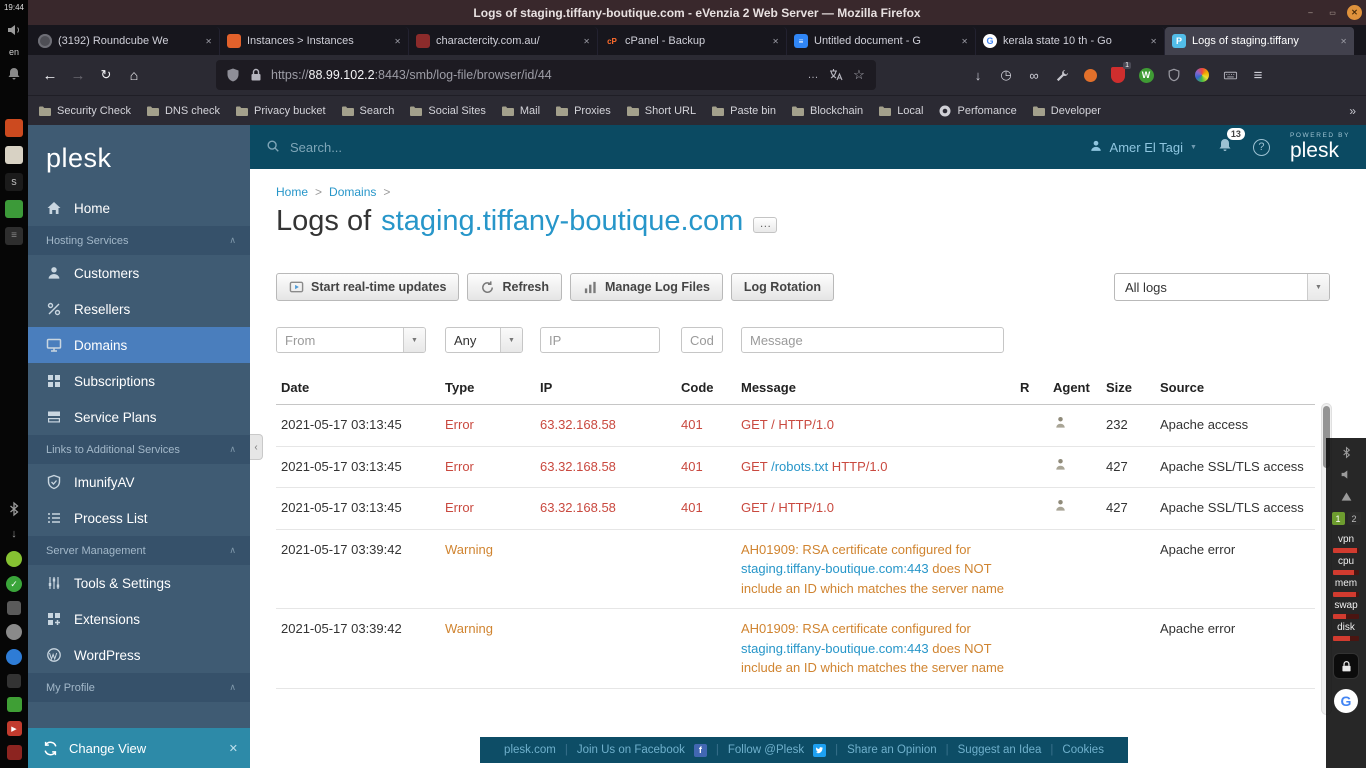 The image size is (1366, 768). What do you see at coordinates (233, 748) in the screenshot?
I see `close-icon` at bounding box center [233, 748].